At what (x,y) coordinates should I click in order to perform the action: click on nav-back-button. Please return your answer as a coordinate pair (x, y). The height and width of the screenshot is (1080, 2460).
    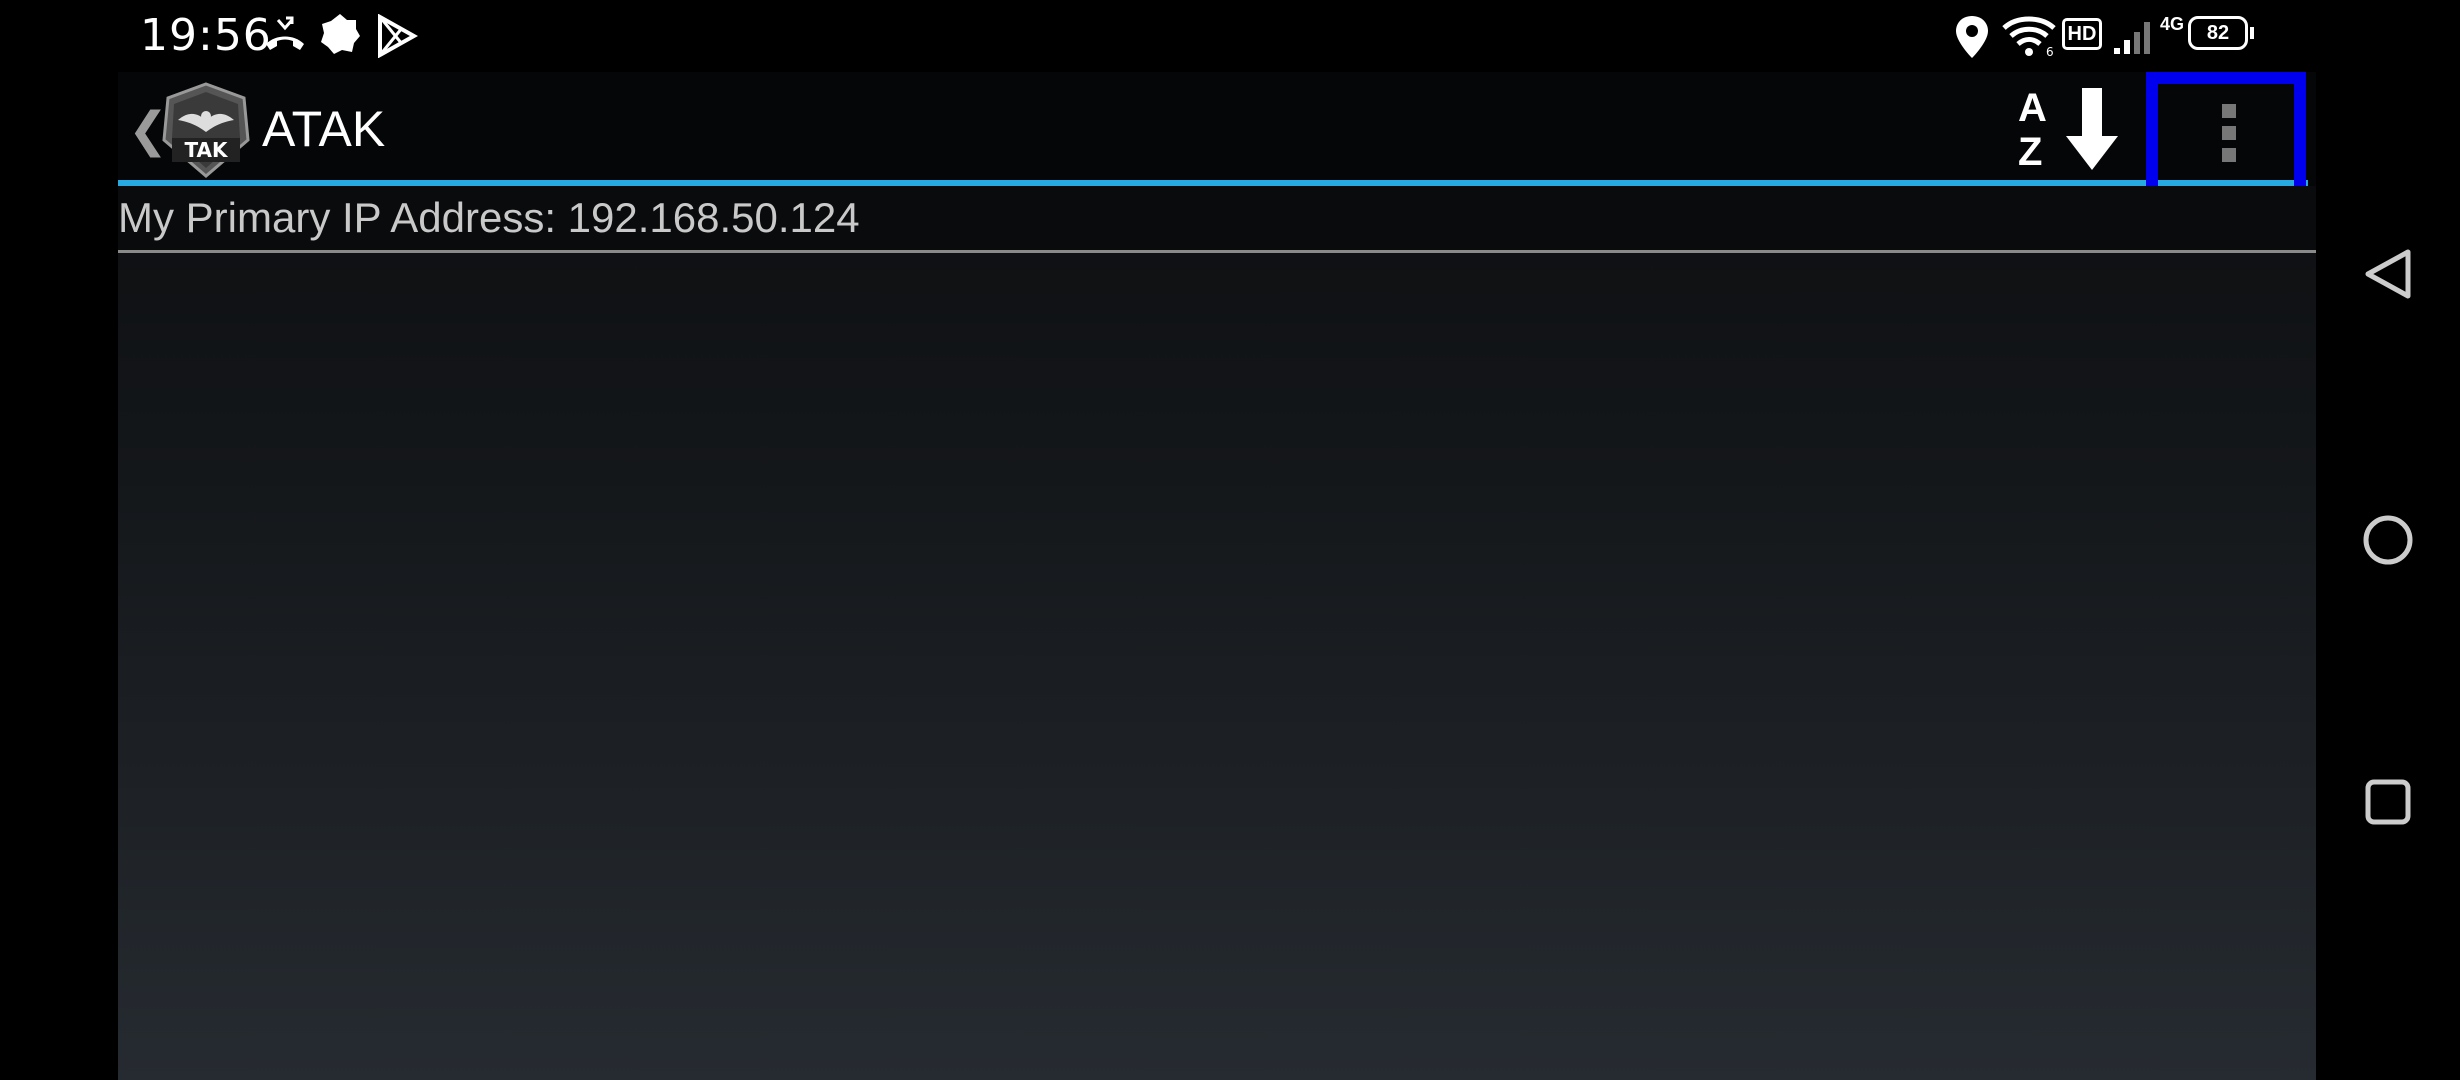
    Looking at the image, I should click on (2388, 274).